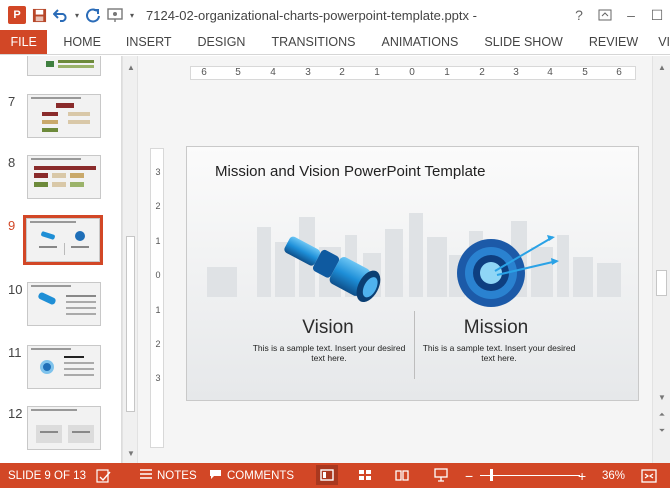 The height and width of the screenshot is (488, 670). Describe the element at coordinates (15, 352) in the screenshot. I see `thumbnail-number: 11` at that location.